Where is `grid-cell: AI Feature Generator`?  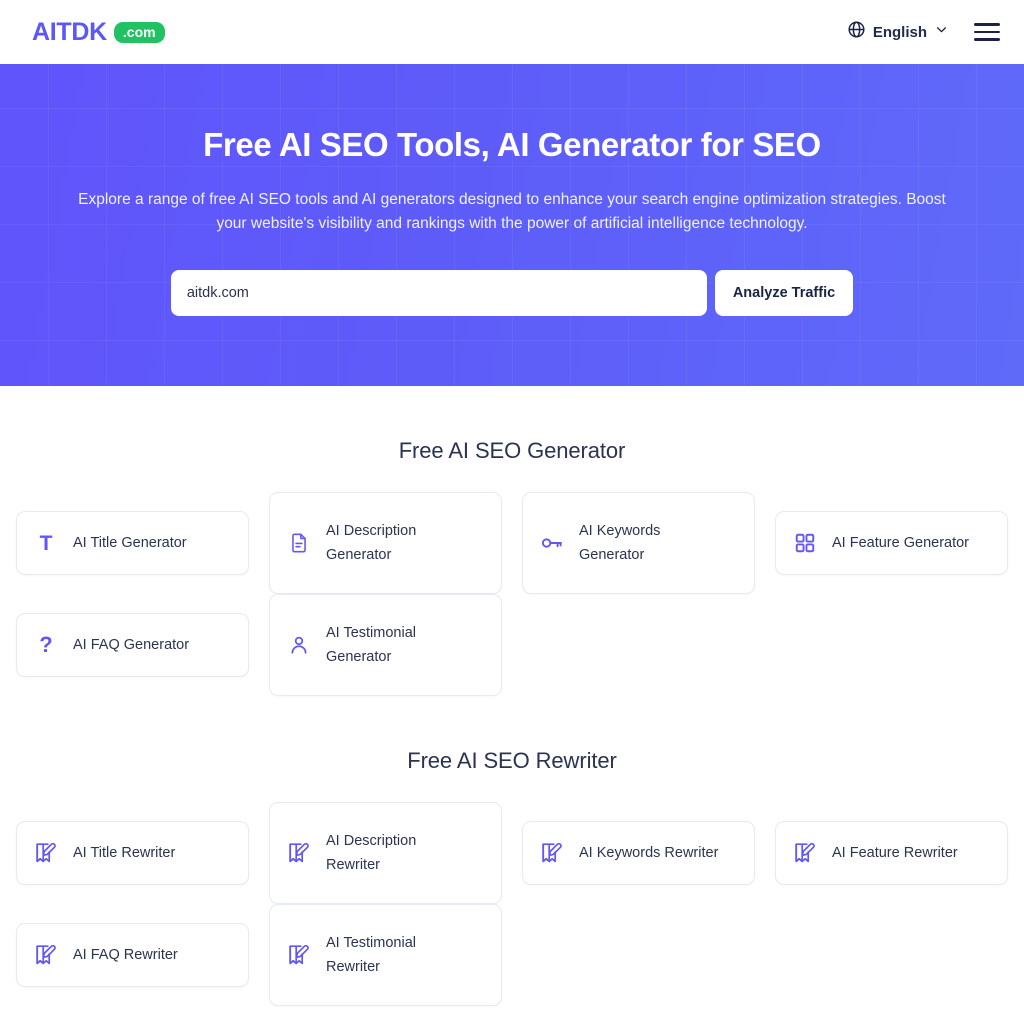 grid-cell: AI Feature Generator is located at coordinates (891, 543).